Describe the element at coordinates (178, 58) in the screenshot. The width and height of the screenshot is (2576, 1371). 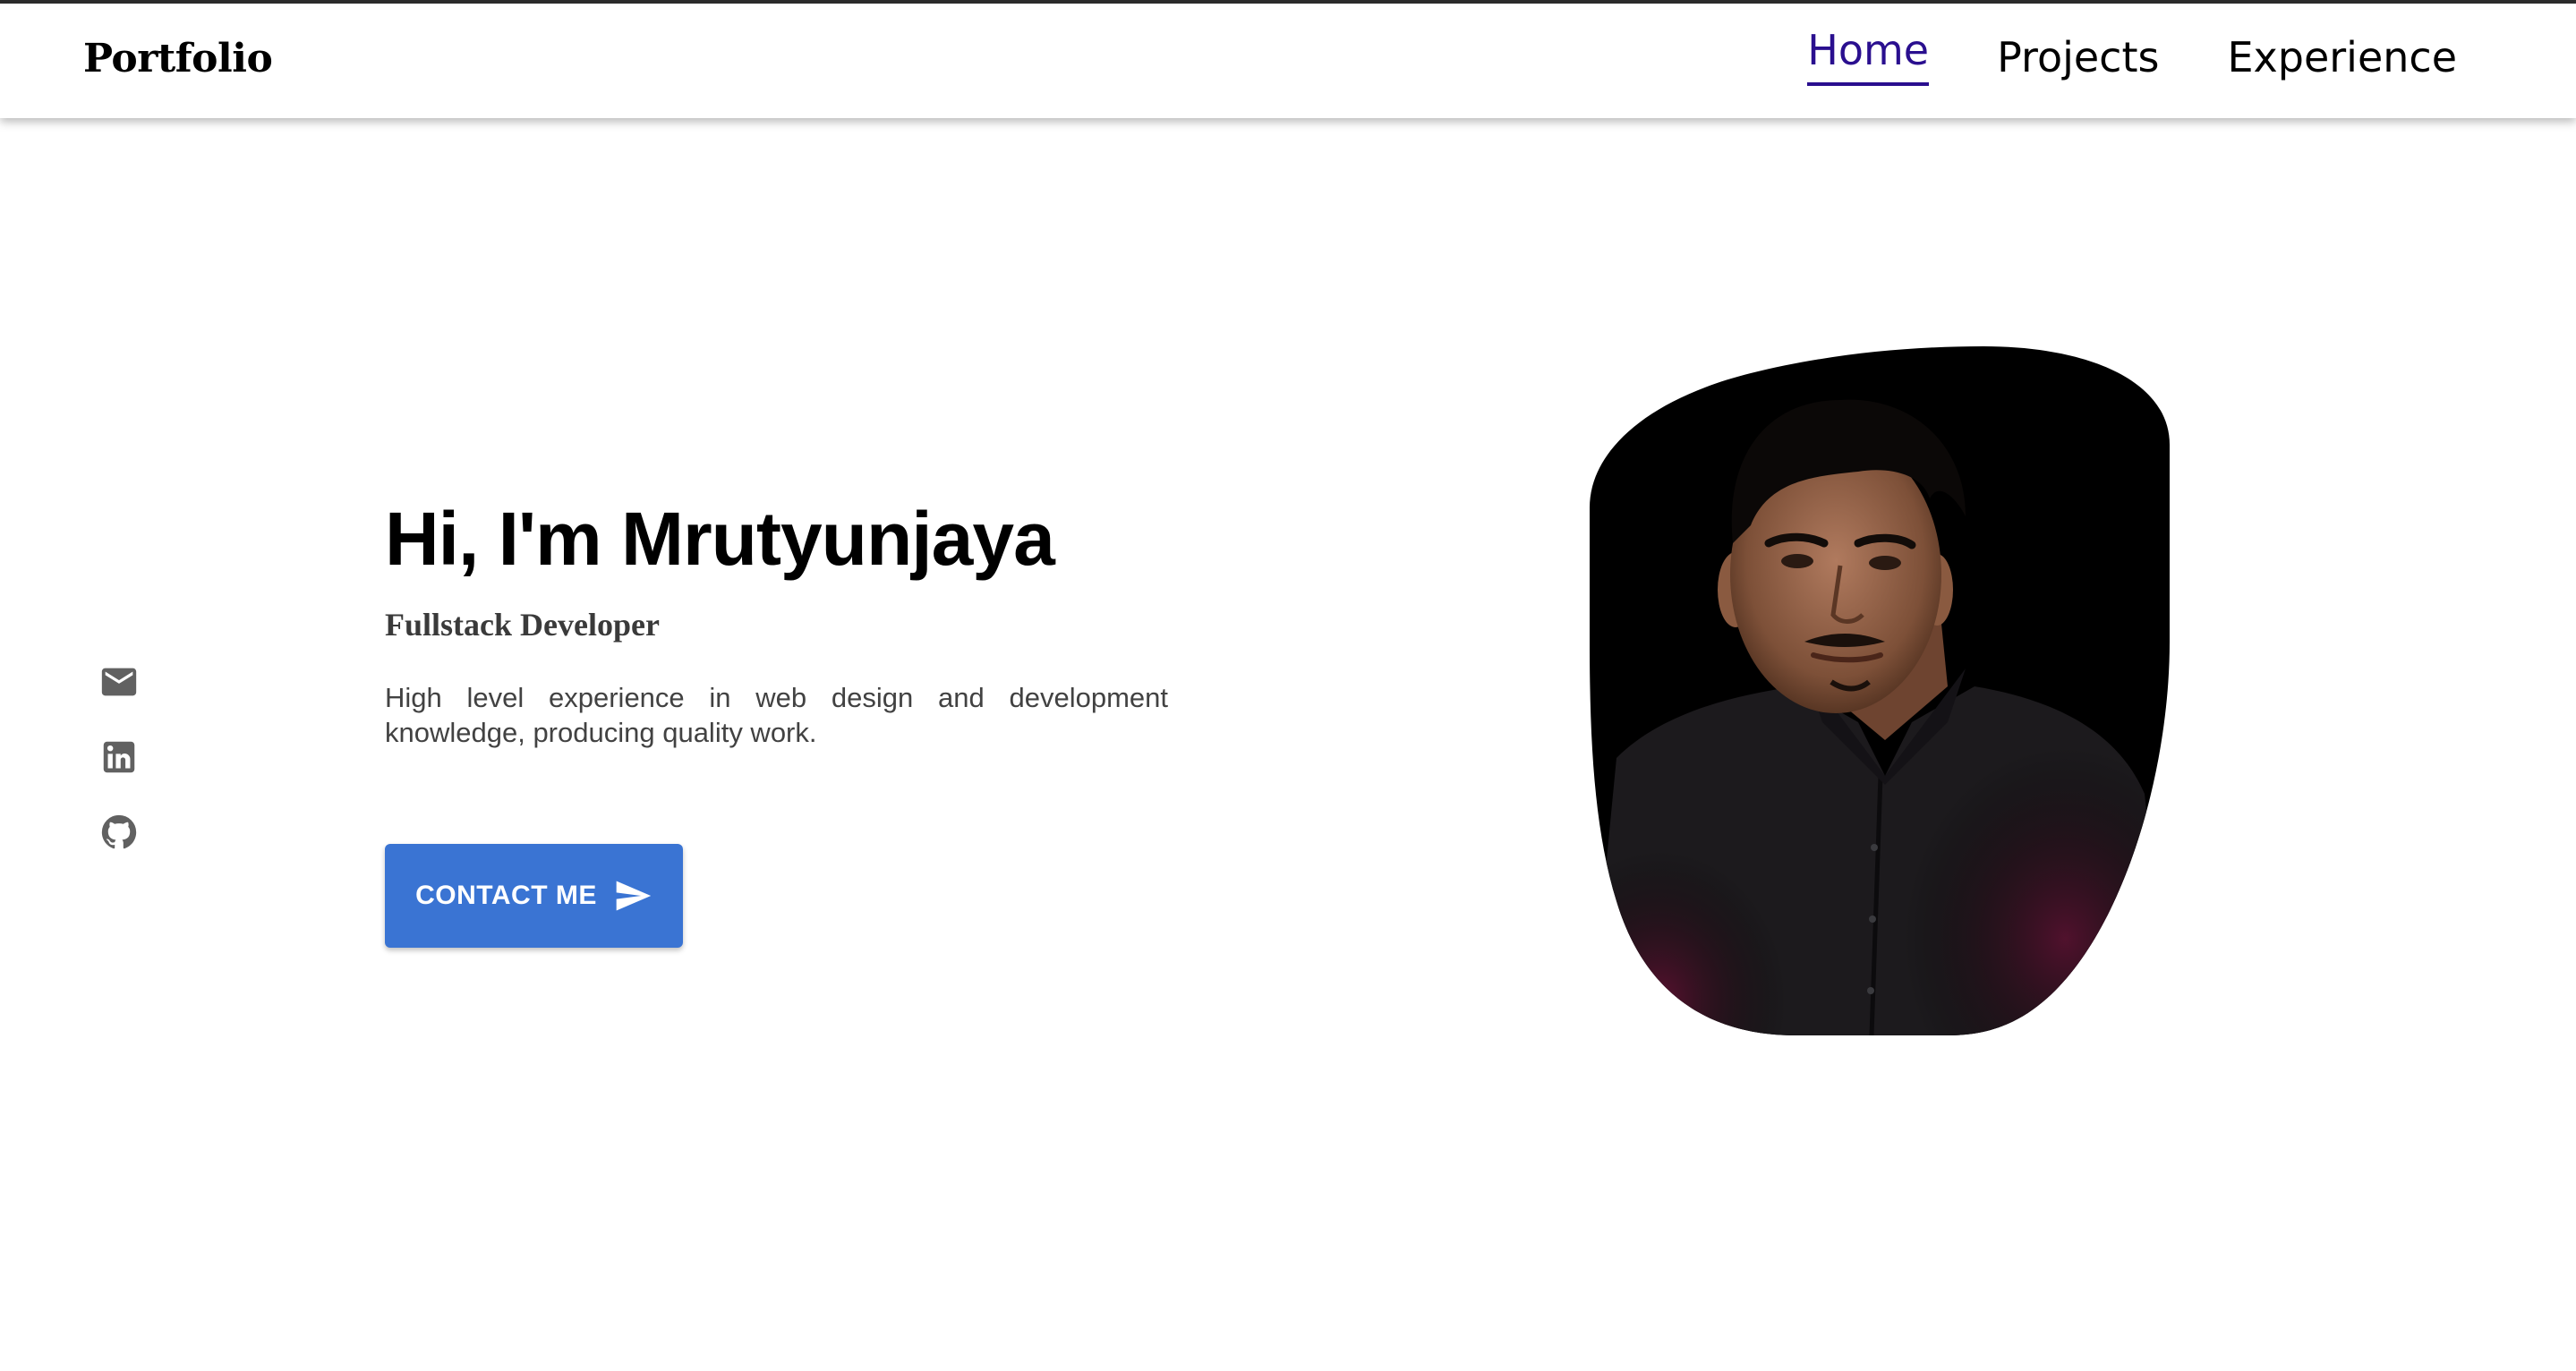
I see `brand-logo: Portfolio` at that location.